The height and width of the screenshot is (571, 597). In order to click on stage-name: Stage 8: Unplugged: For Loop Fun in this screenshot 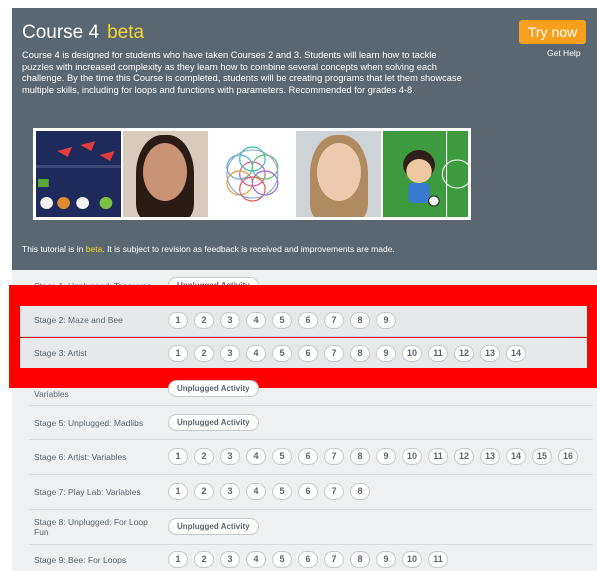, I will do `click(91, 527)`.